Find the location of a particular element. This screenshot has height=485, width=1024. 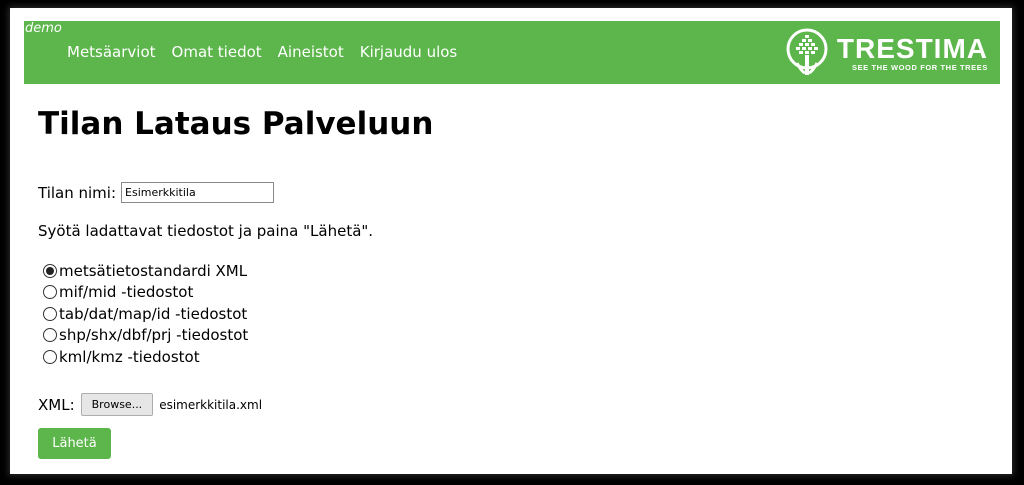

selected-file-name: esimerkkitila.xml is located at coordinates (211, 404).